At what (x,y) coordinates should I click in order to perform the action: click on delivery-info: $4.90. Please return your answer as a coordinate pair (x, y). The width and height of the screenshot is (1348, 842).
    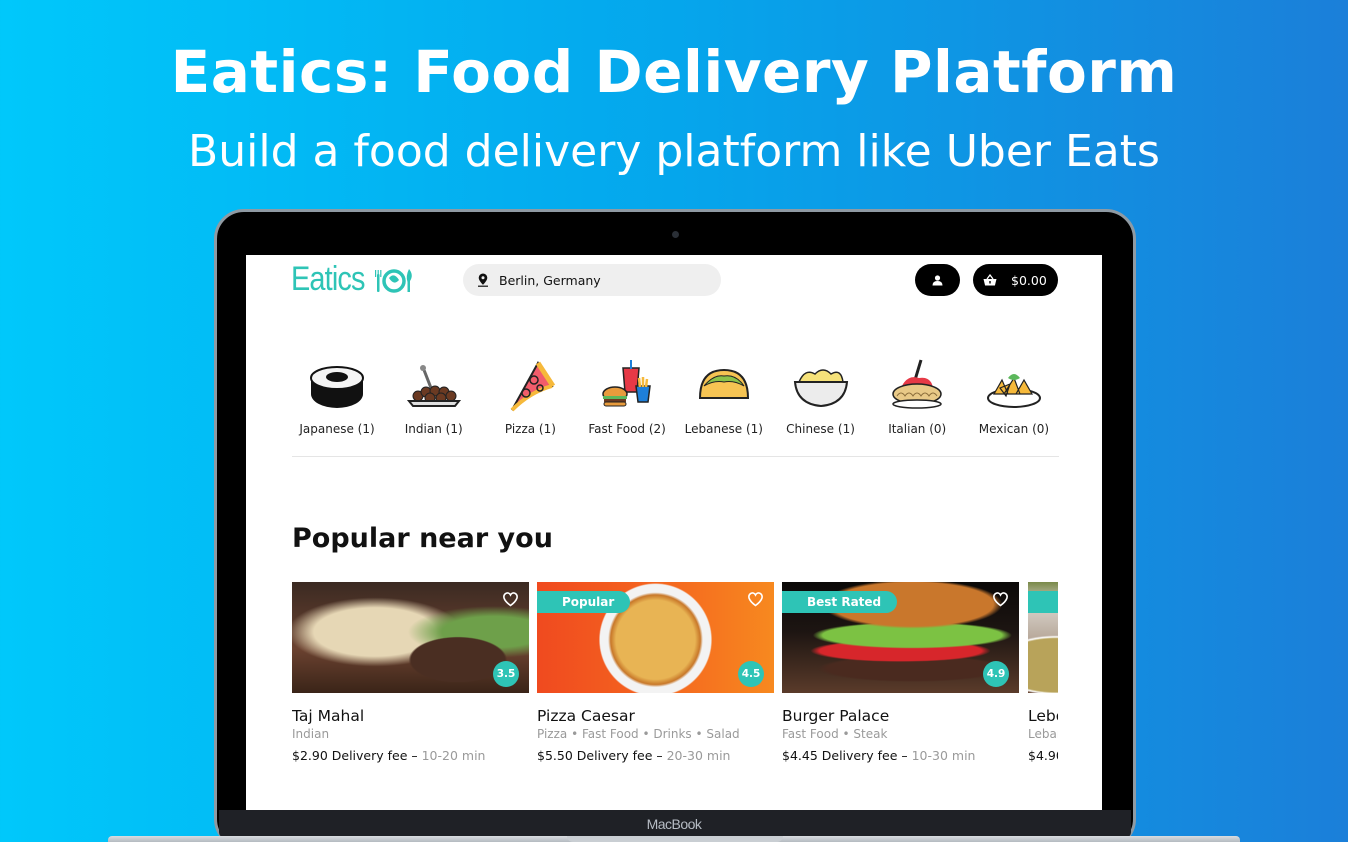
    Looking at the image, I should click on (1043, 755).